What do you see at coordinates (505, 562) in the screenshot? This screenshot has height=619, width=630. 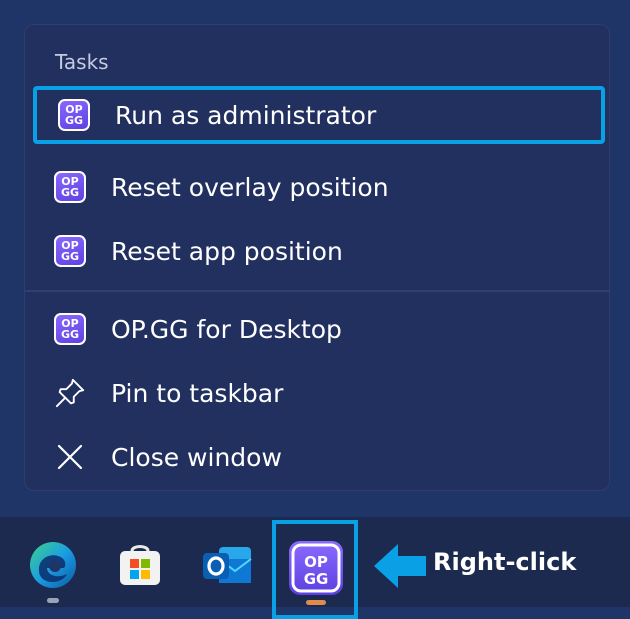 I see `right-click-callout: Right-click` at bounding box center [505, 562].